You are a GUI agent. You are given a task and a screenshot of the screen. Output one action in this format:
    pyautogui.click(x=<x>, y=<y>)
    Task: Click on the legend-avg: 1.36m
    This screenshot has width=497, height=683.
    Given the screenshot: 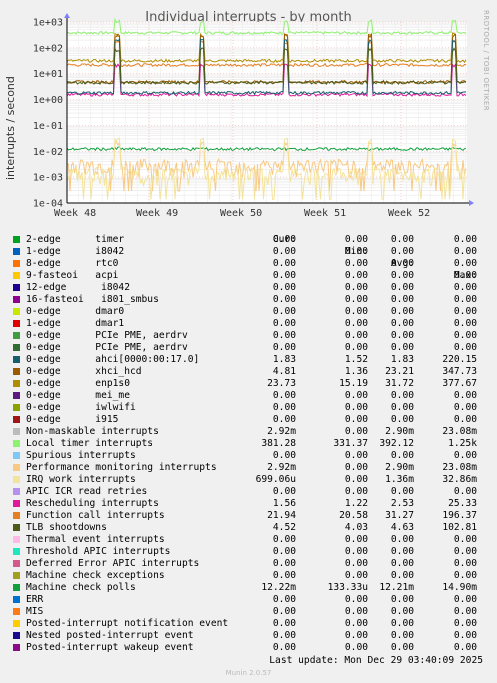 What is the action you would take?
    pyautogui.click(x=399, y=479)
    